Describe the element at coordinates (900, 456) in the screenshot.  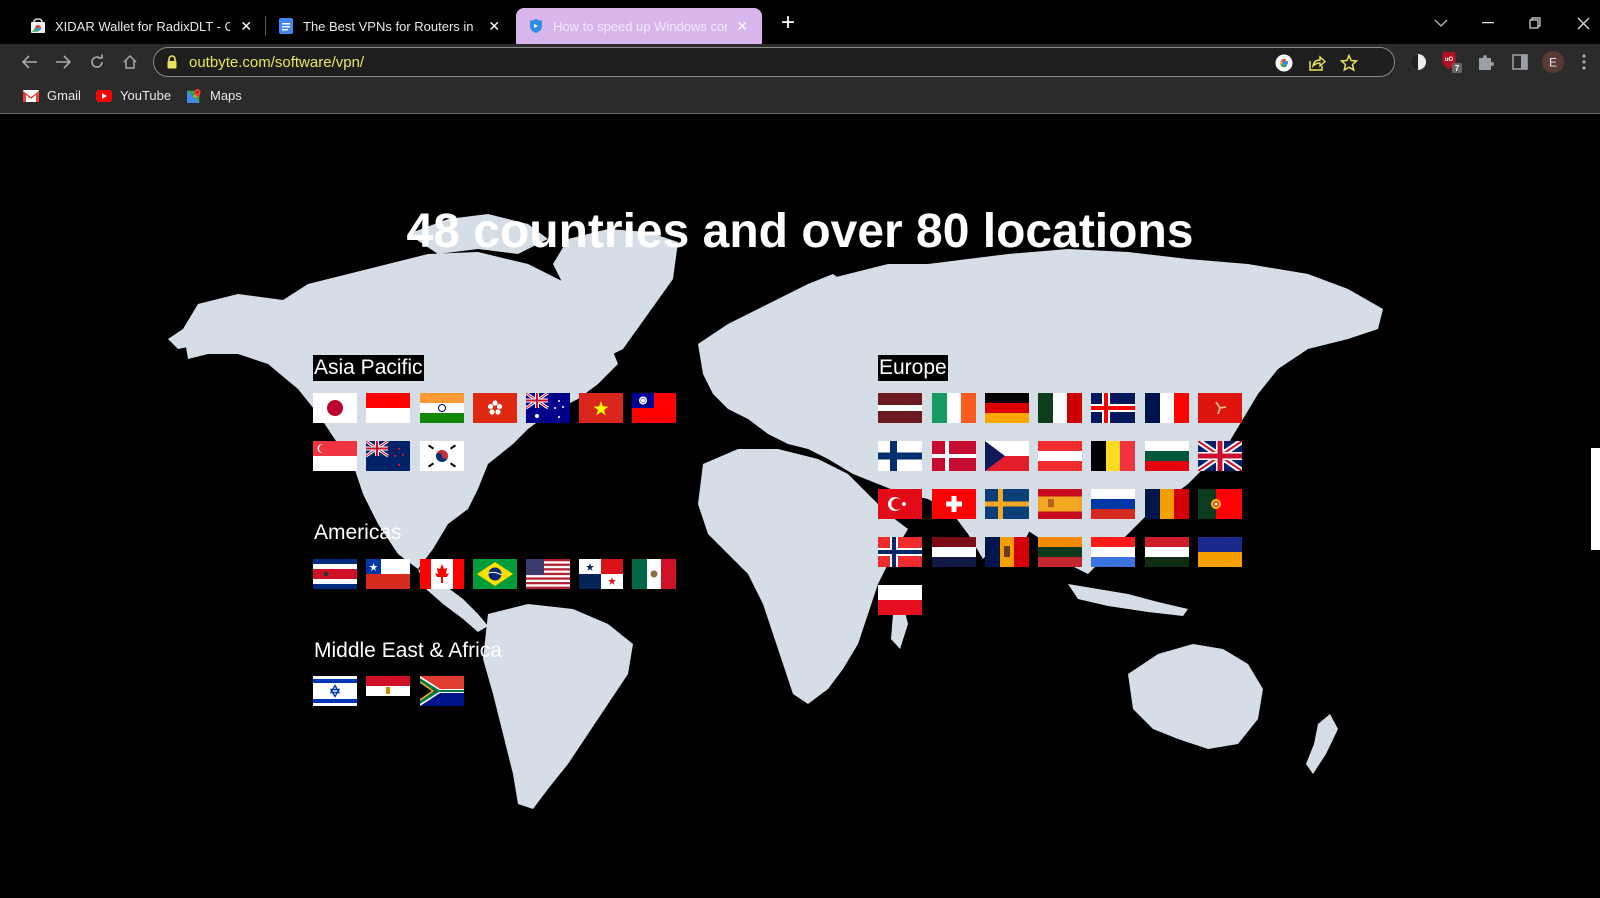
I see `flag-finland` at that location.